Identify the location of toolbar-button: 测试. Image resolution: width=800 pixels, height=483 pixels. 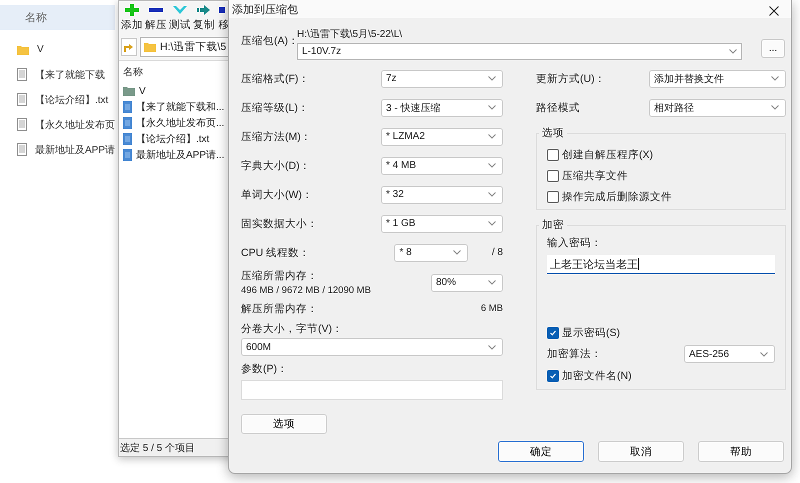
(180, 19).